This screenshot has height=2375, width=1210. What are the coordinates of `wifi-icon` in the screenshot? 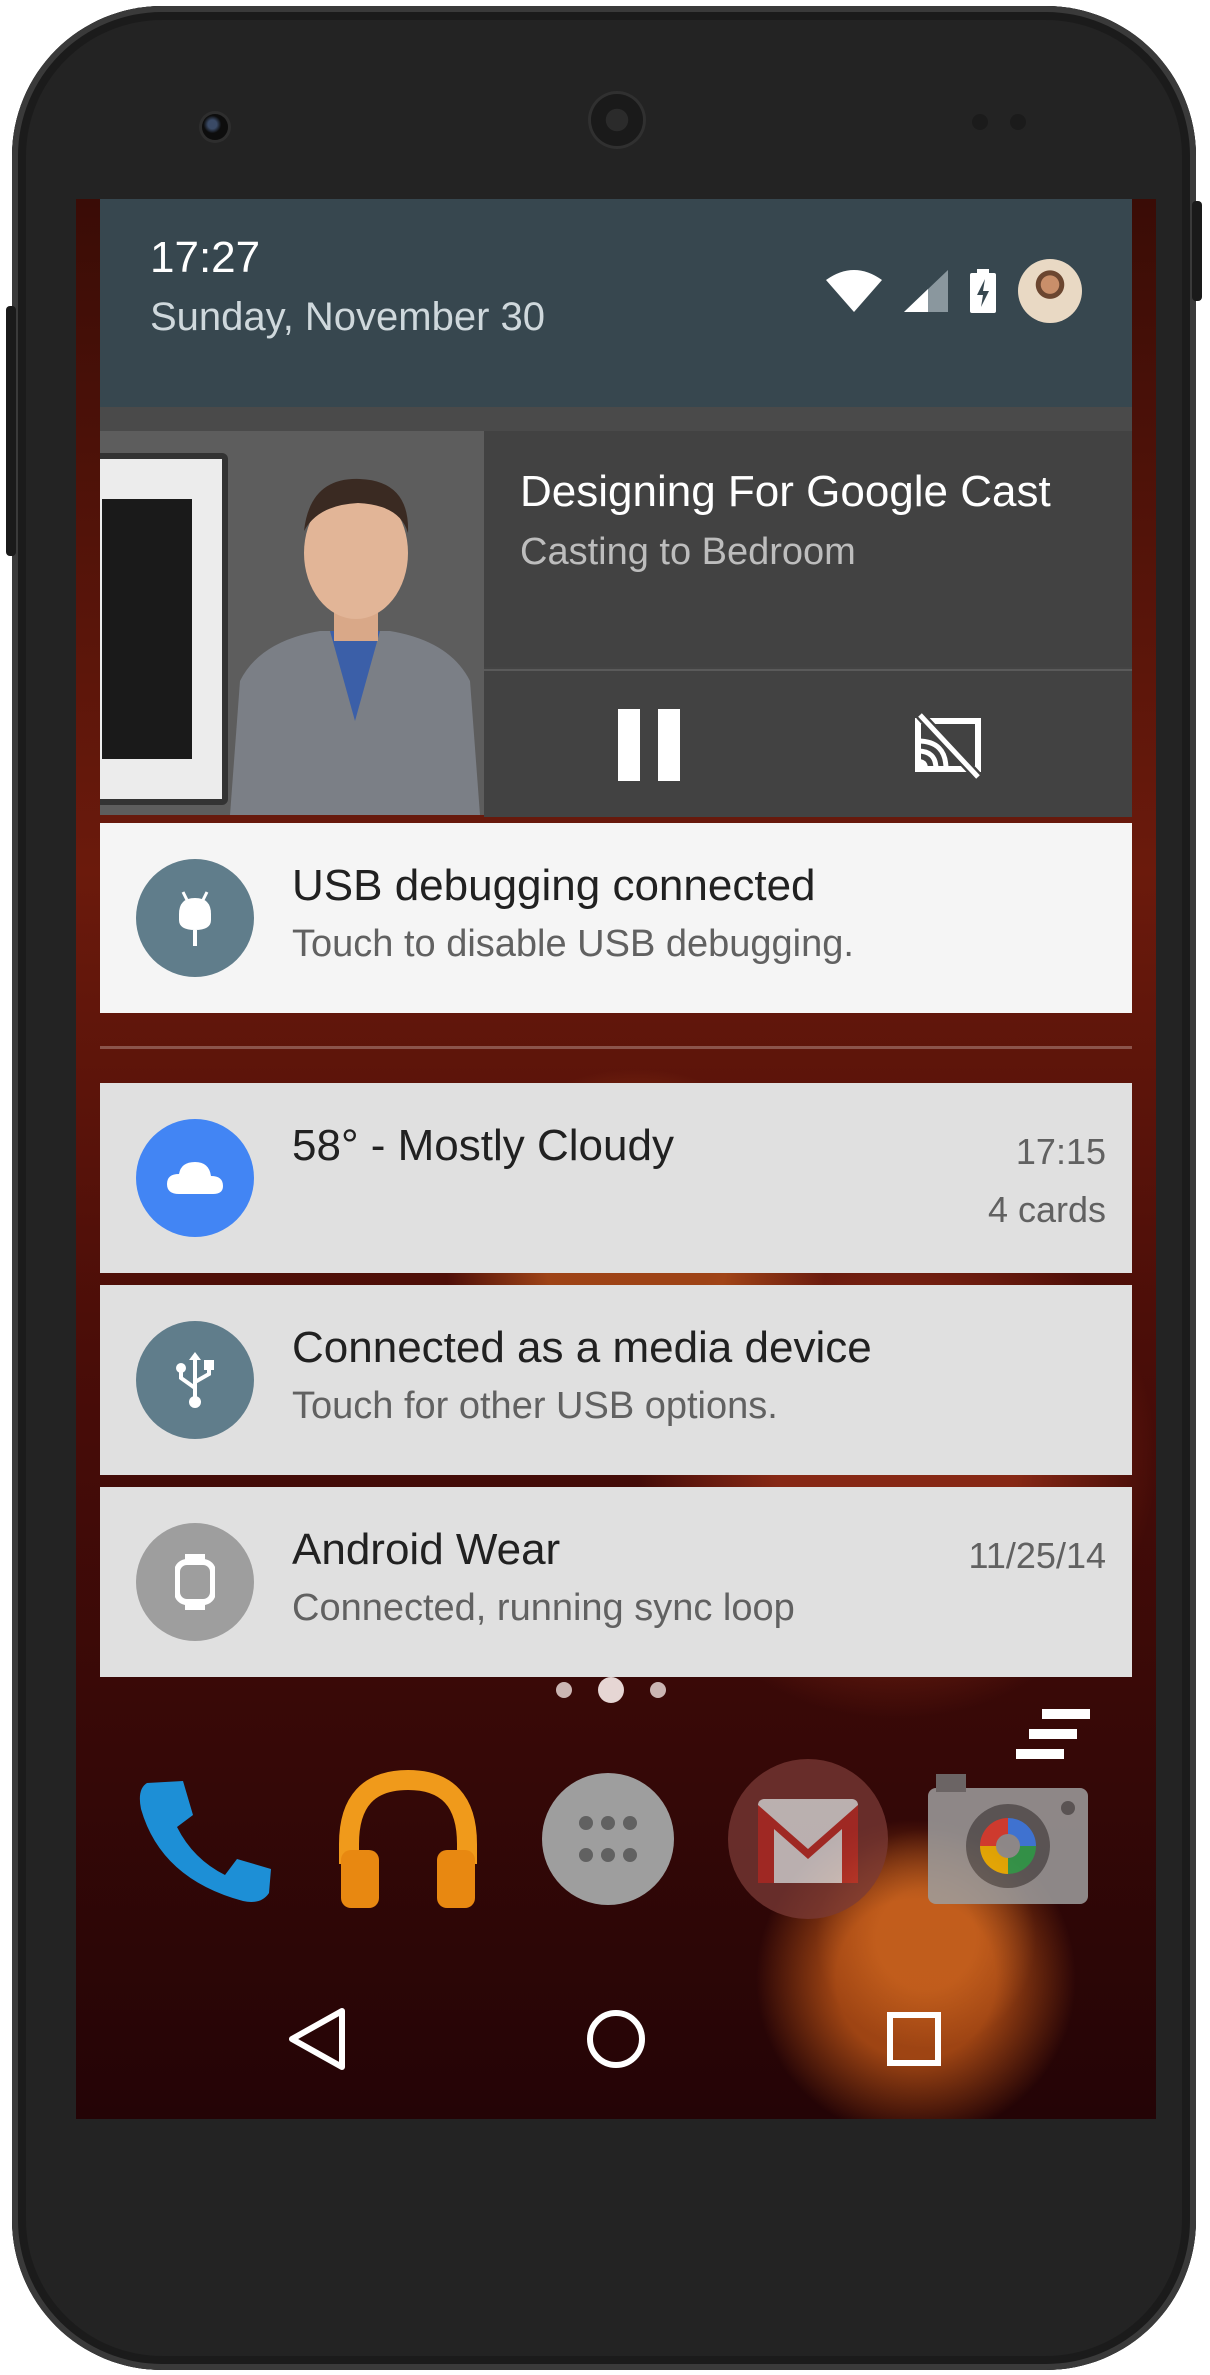 It's located at (854, 291).